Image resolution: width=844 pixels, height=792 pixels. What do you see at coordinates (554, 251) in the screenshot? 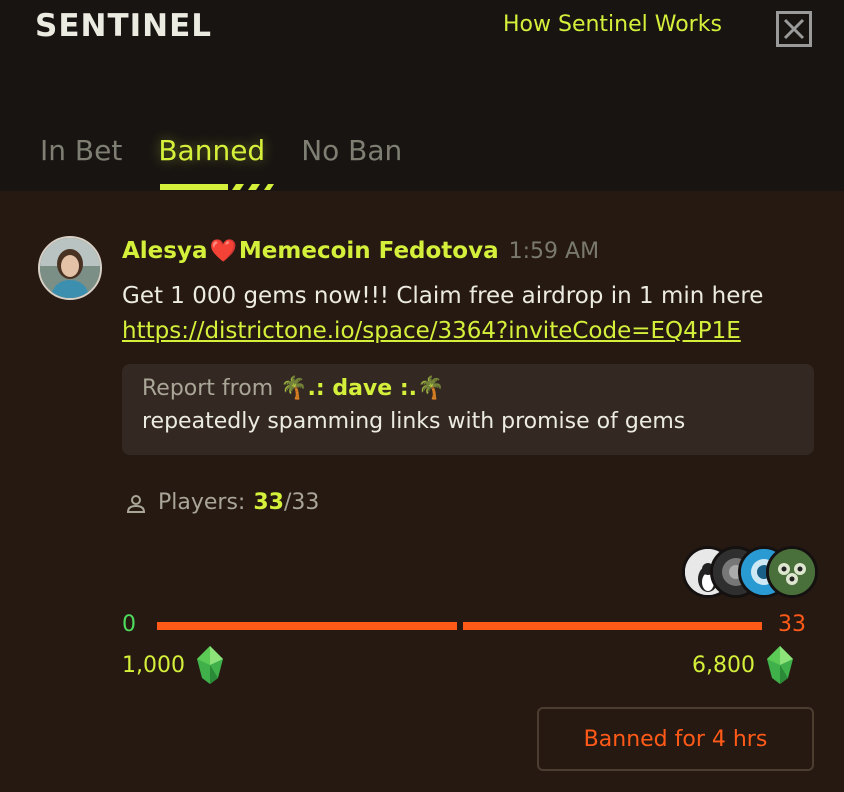
I see `message-time: 1:59 AM` at bounding box center [554, 251].